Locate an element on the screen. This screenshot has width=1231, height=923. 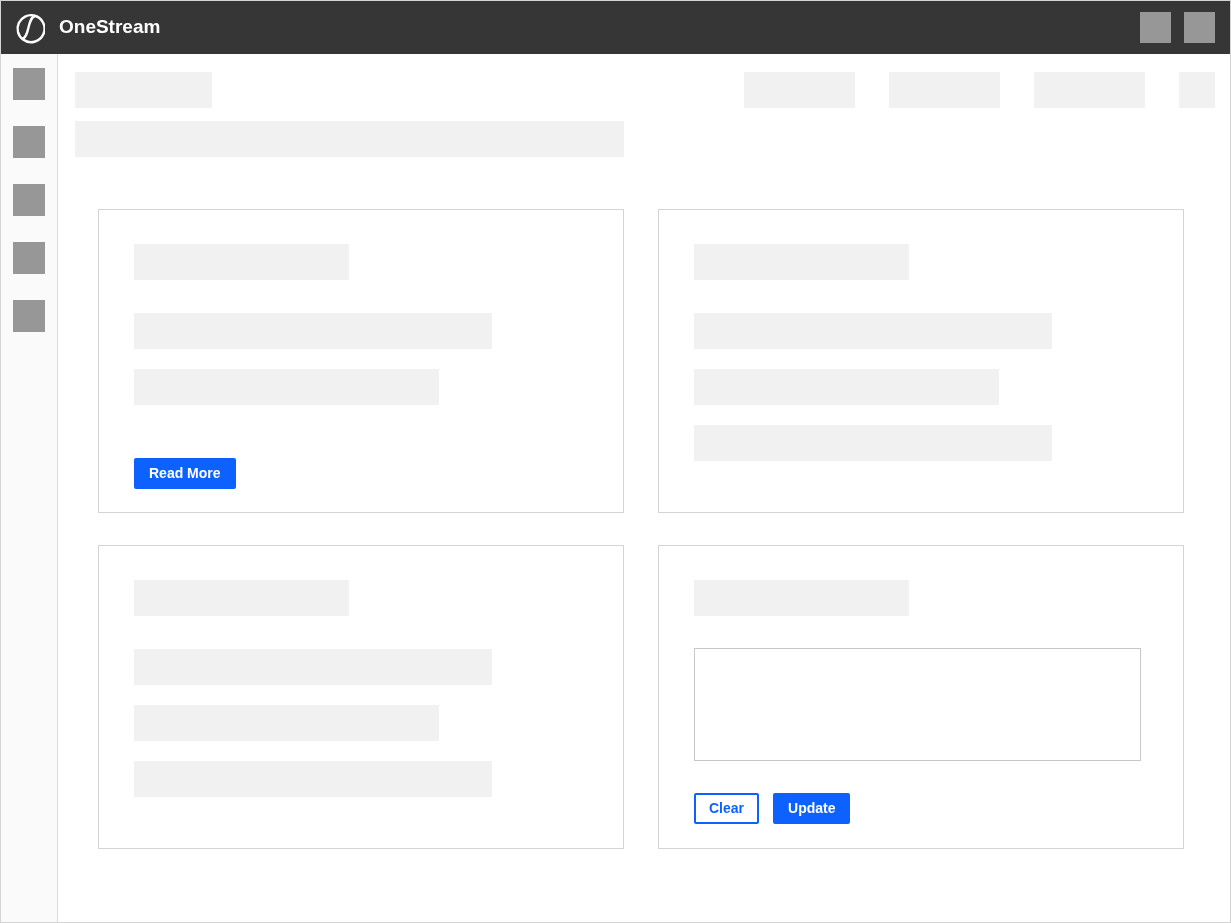
app-title: OneStream is located at coordinates (110, 27).